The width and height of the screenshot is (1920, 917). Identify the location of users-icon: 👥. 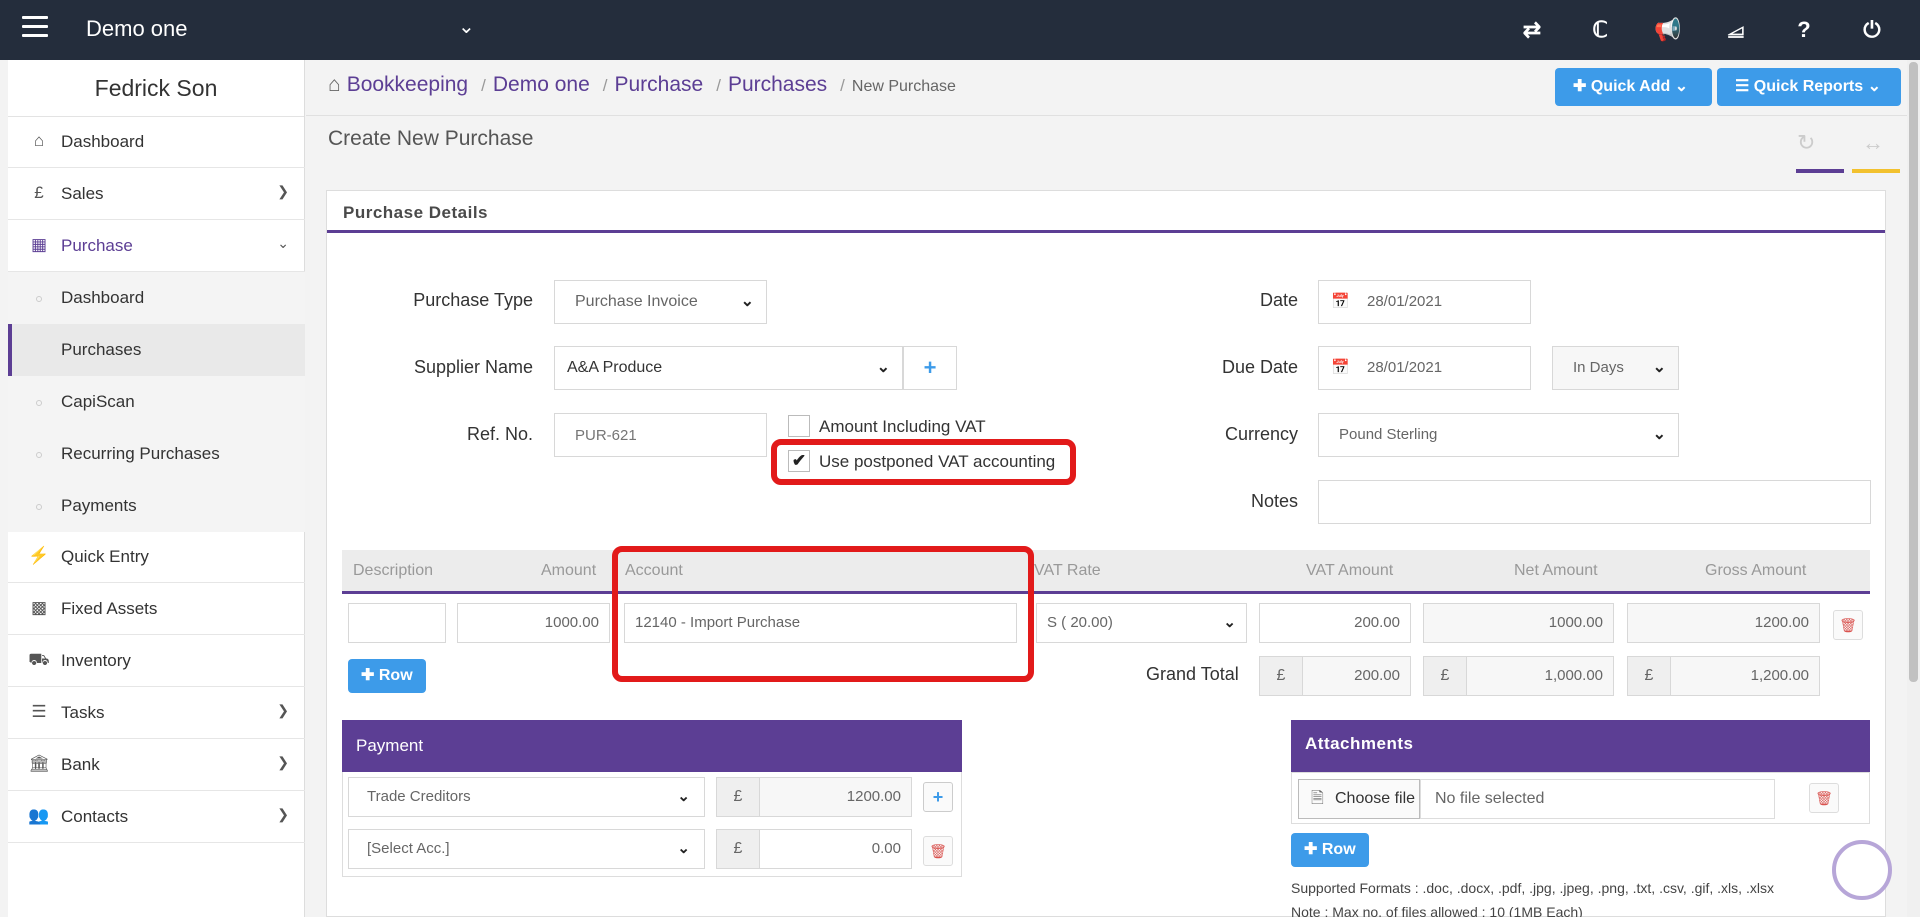
(39, 815).